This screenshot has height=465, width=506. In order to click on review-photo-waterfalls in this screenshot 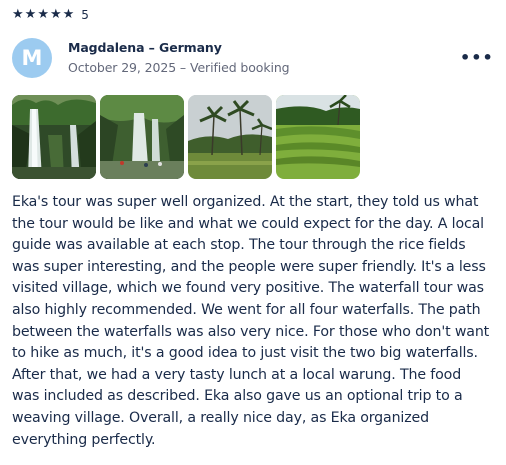, I will do `click(54, 137)`.